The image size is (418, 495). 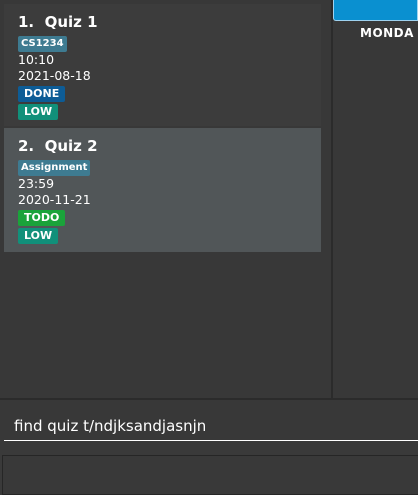 I want to click on tag-badge: CS1234, so click(x=42, y=44).